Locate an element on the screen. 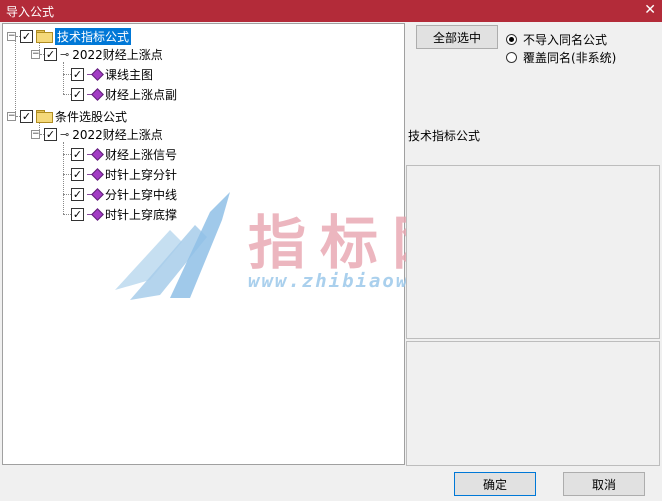  tree-node-label: 时针上穿底撑 is located at coordinates (141, 214).